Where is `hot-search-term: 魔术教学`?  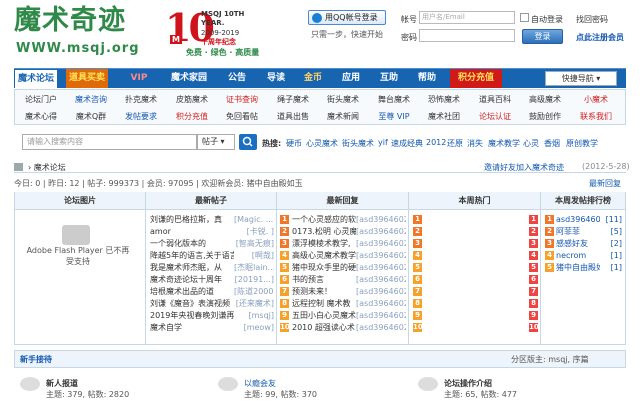 hot-search-term: 魔术教学 is located at coordinates (504, 143).